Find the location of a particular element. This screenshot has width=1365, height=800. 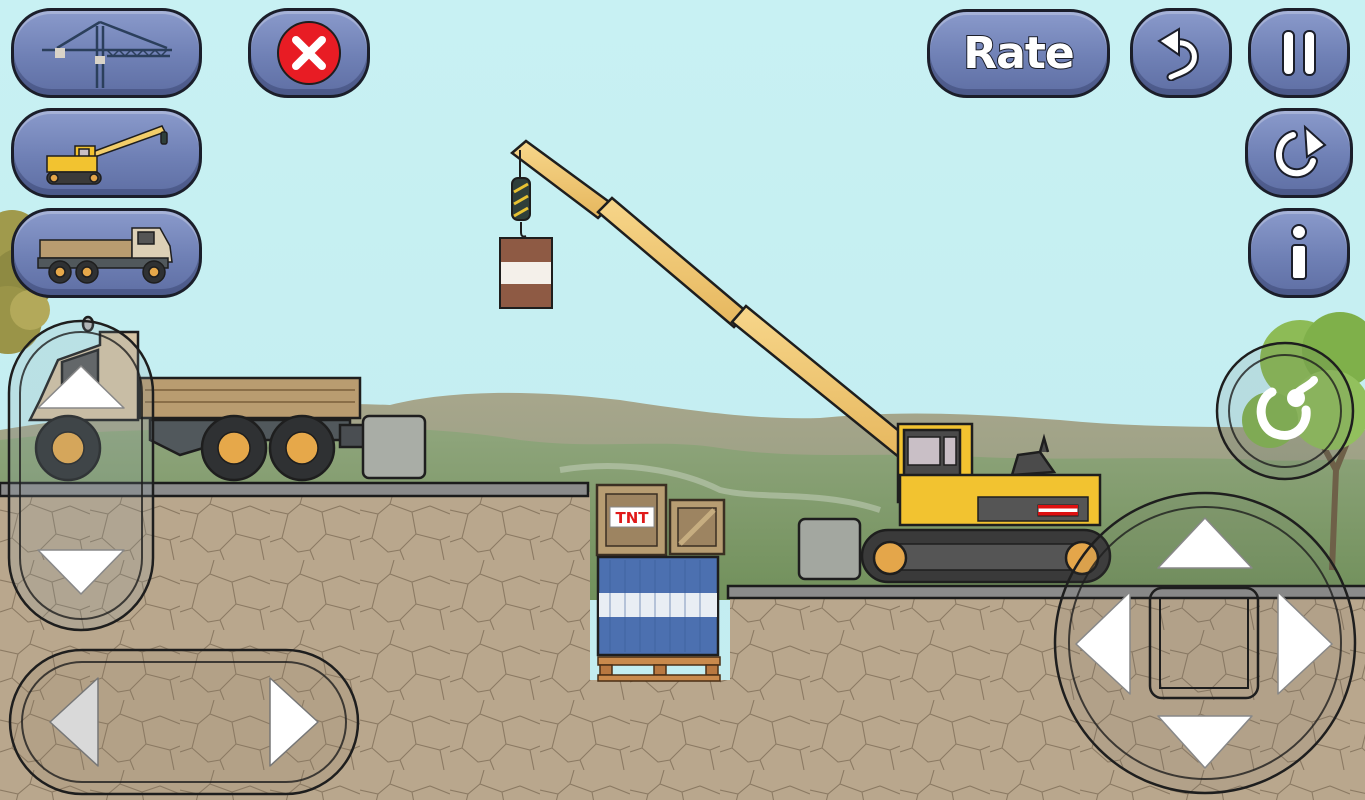

pause-button is located at coordinates (1299, 53).